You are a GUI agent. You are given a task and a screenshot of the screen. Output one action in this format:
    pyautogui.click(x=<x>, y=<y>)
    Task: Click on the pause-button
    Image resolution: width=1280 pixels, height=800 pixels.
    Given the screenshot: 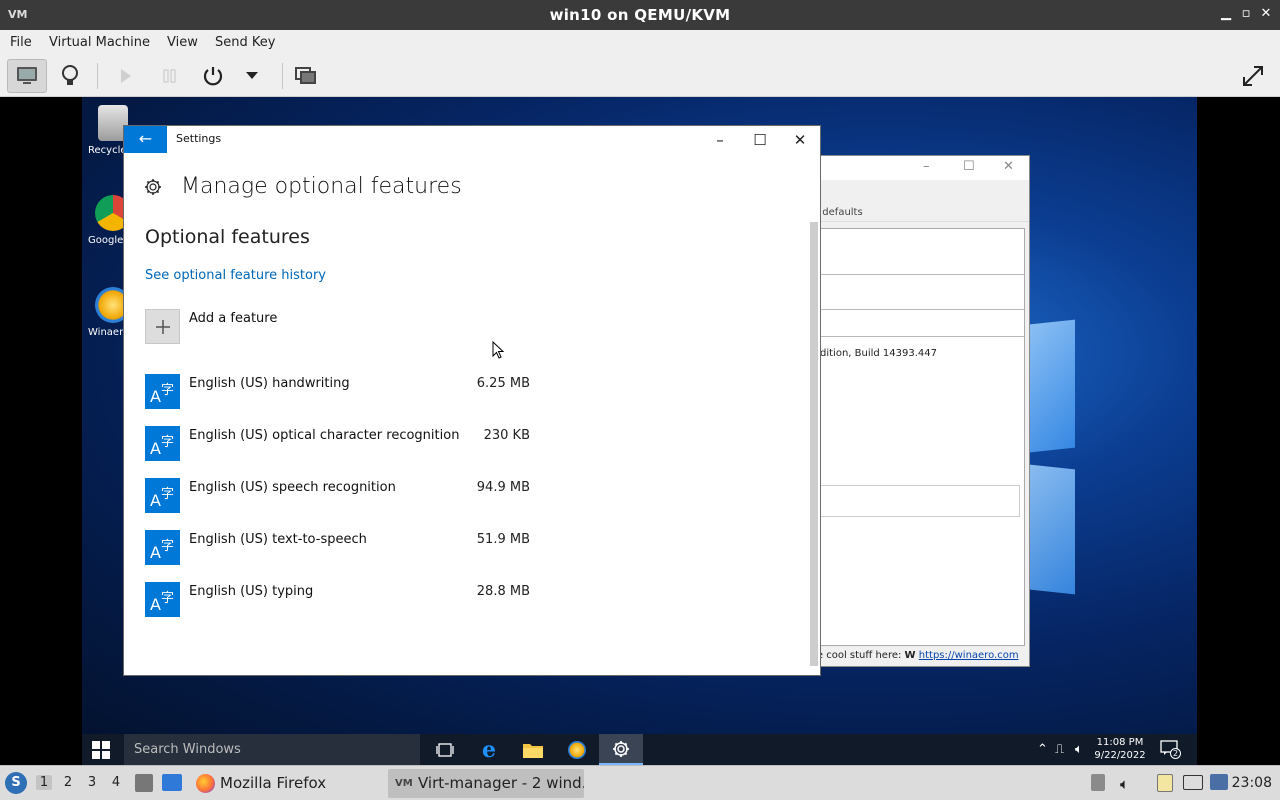 What is the action you would take?
    pyautogui.click(x=170, y=76)
    